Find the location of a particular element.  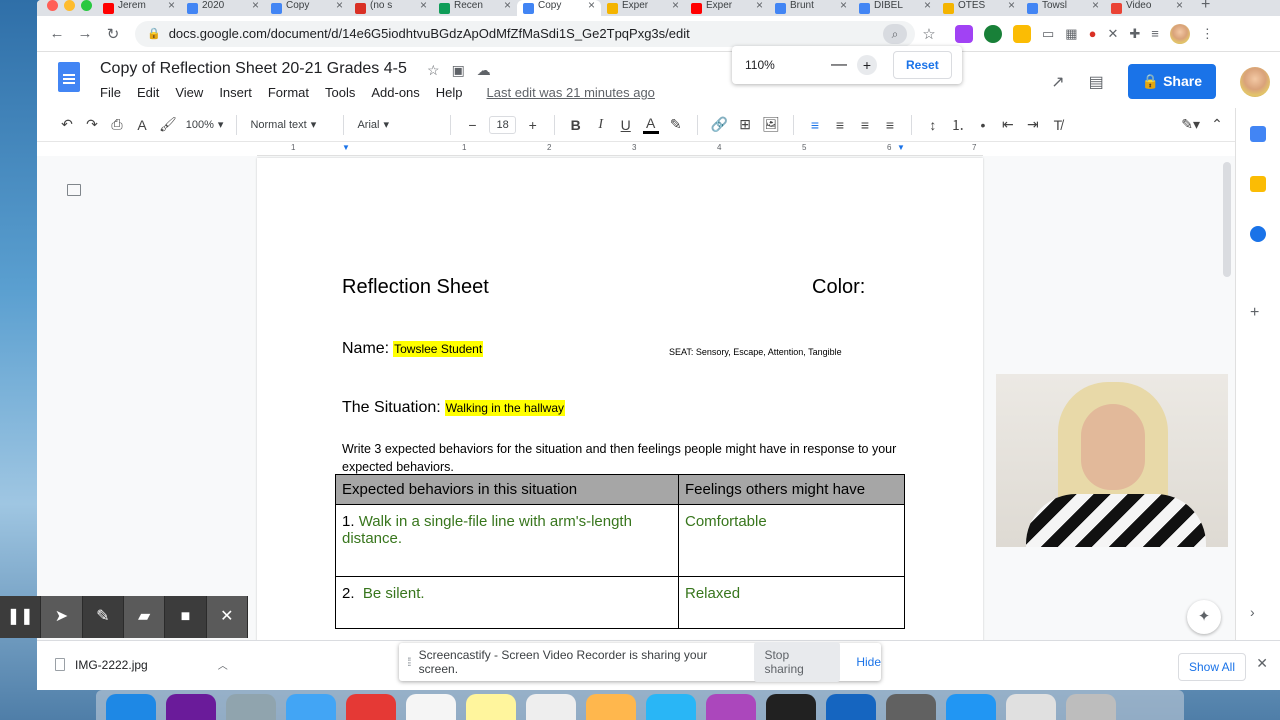

safari-dock-icon is located at coordinates (311, 707).